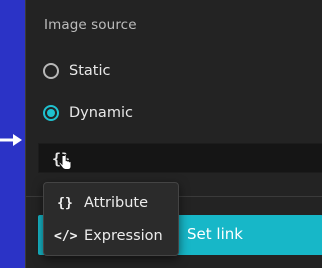  I want to click on menu-item-expression: </> Expression, so click(108, 236).